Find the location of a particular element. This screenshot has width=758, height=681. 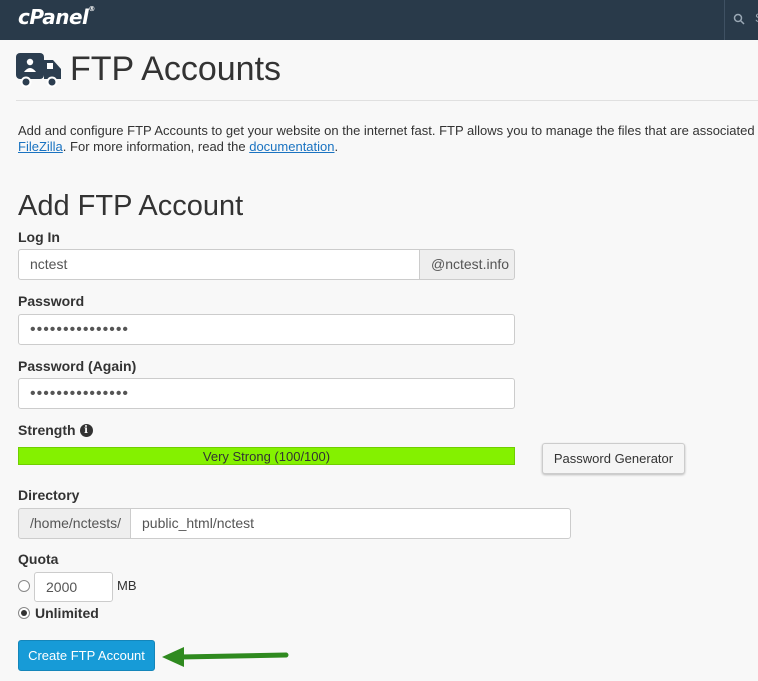

login-input: nctest is located at coordinates (219, 264).